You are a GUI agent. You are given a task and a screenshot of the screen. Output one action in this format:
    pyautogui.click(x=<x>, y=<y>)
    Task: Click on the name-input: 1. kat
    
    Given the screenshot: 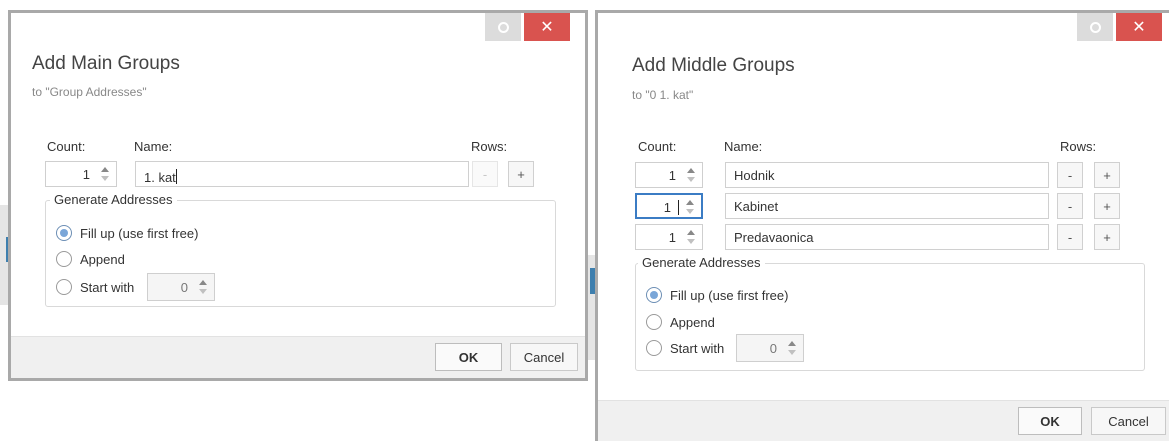 What is the action you would take?
    pyautogui.click(x=302, y=174)
    